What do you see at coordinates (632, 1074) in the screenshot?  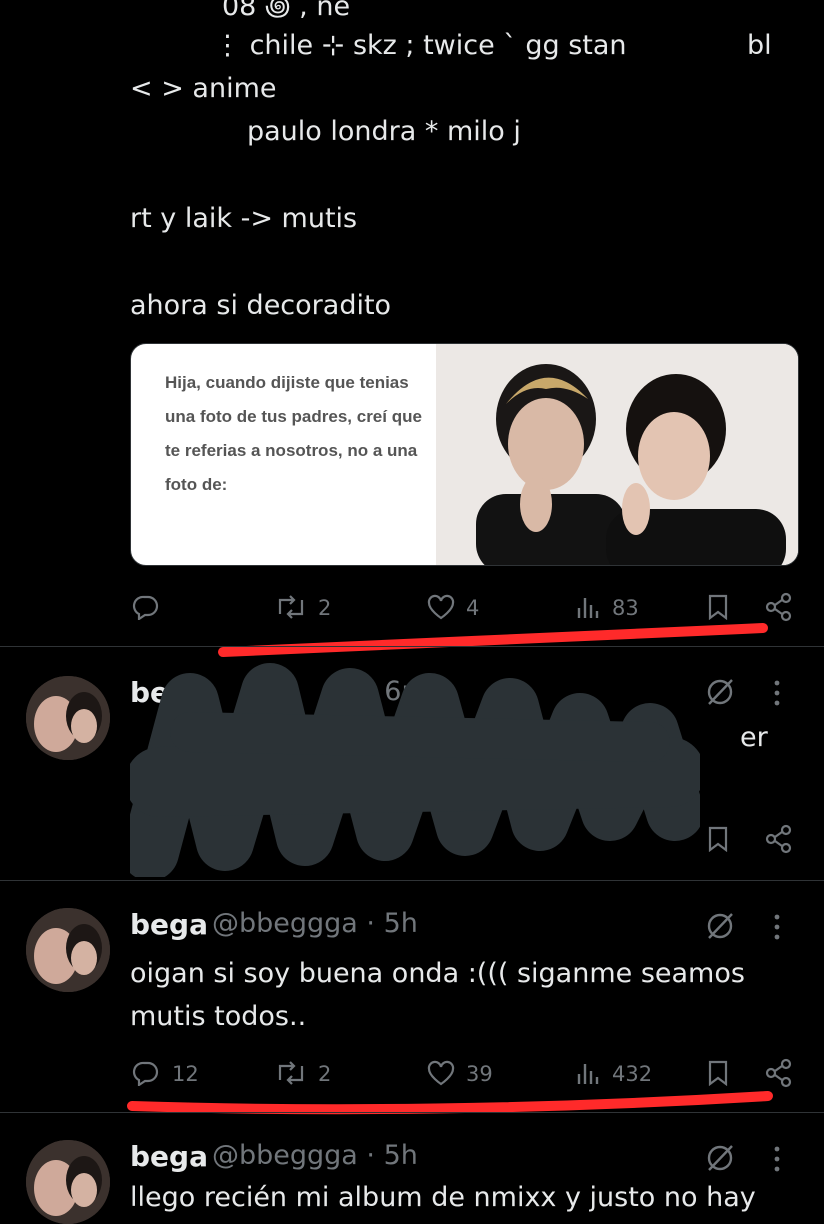 I see `views-count: 432` at bounding box center [632, 1074].